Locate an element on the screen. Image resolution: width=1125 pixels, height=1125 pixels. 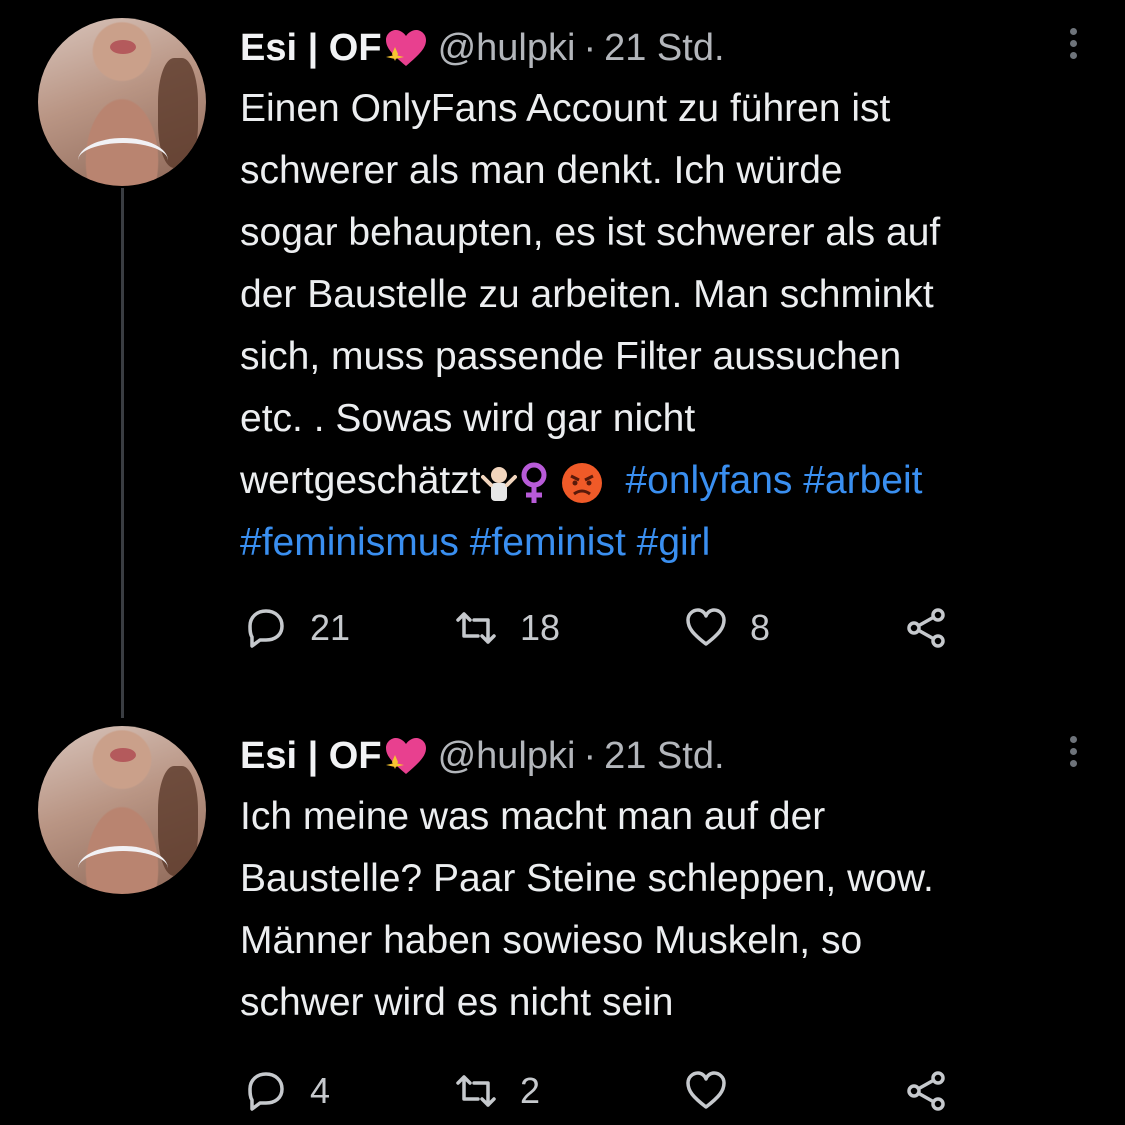
text-line: schwer wird es nicht sein is located at coordinates (457, 1002).